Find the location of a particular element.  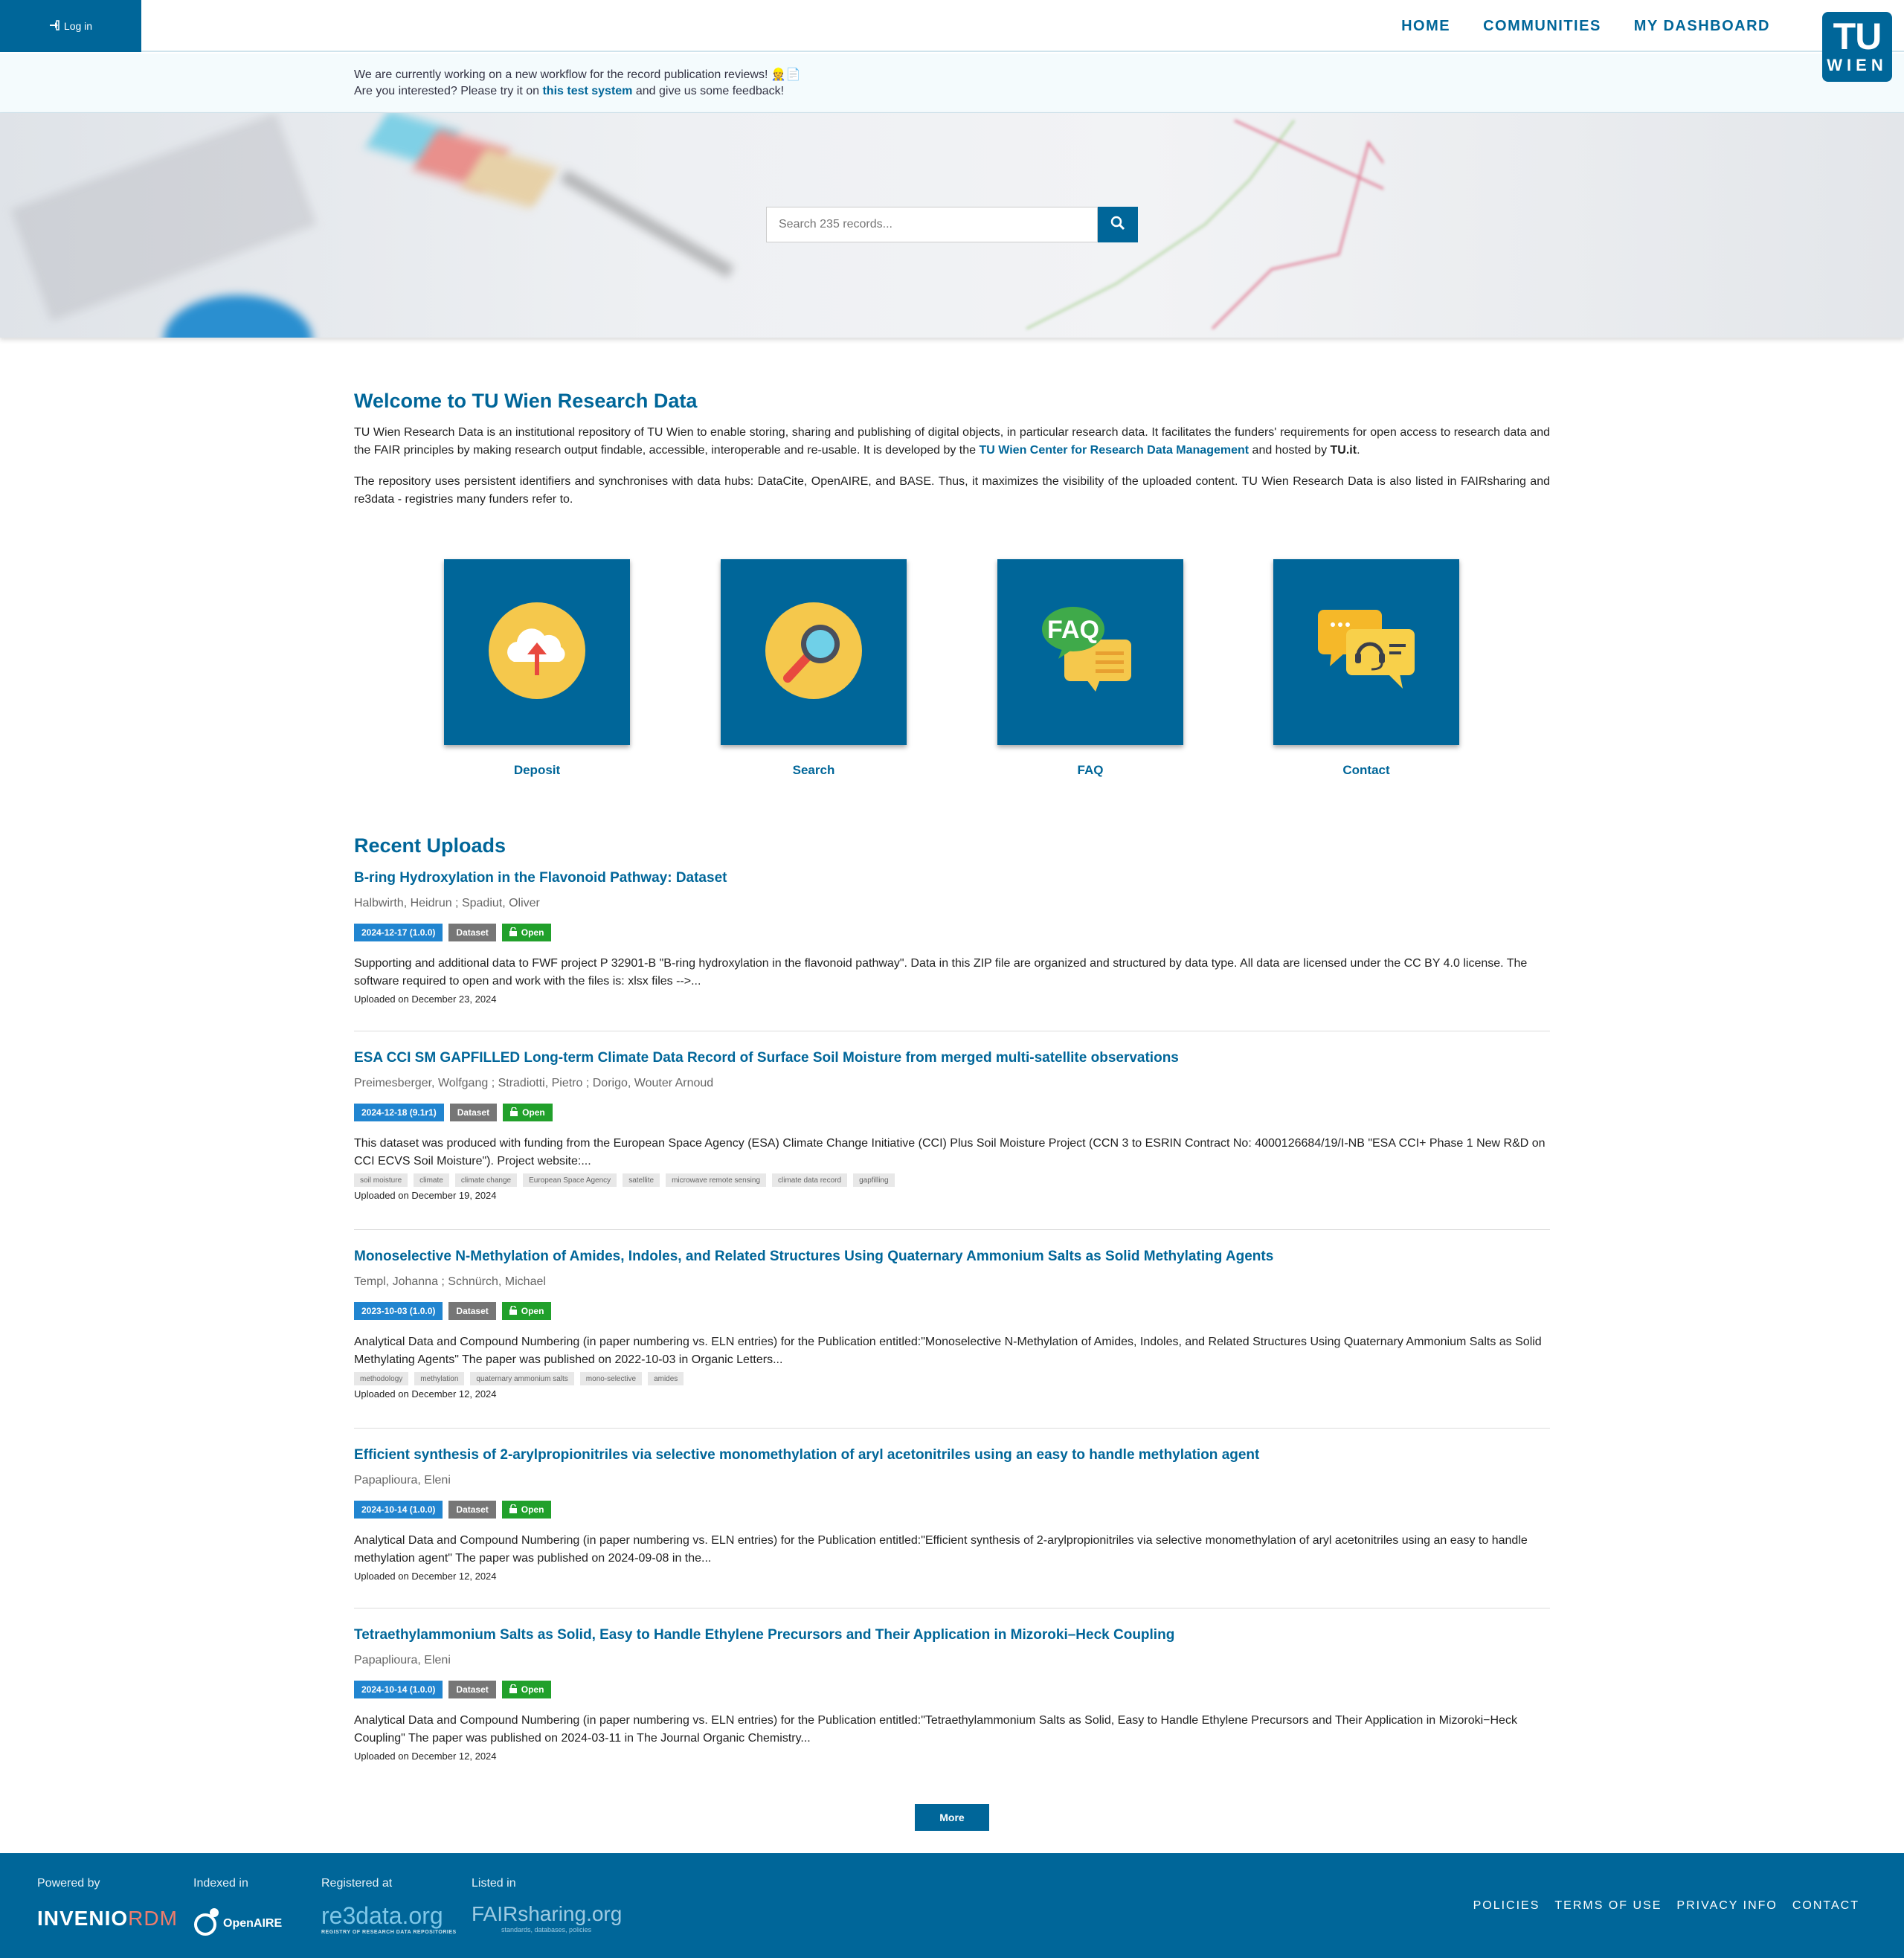

listed-in-caption: Listed in is located at coordinates (494, 1883).